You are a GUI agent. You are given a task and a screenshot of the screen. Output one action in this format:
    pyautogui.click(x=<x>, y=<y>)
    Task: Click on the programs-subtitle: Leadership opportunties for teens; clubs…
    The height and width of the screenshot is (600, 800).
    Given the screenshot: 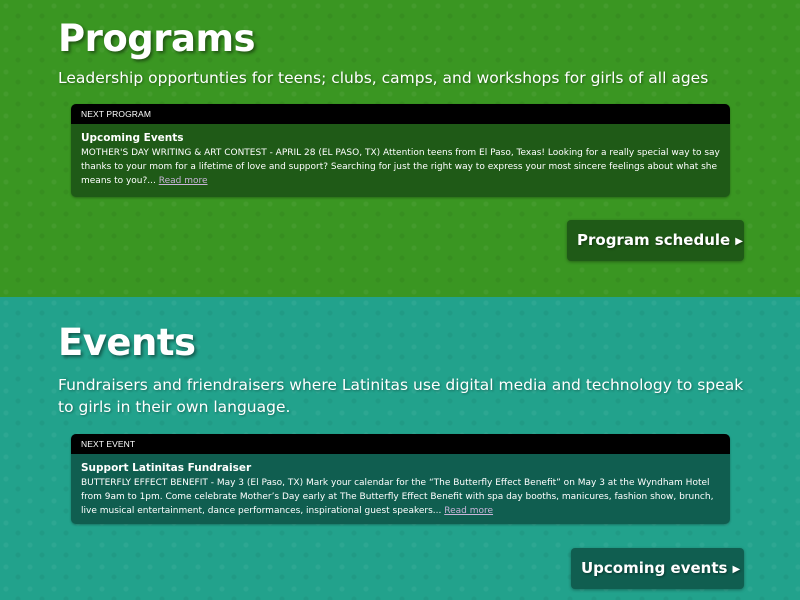 What is the action you would take?
    pyautogui.click(x=383, y=78)
    